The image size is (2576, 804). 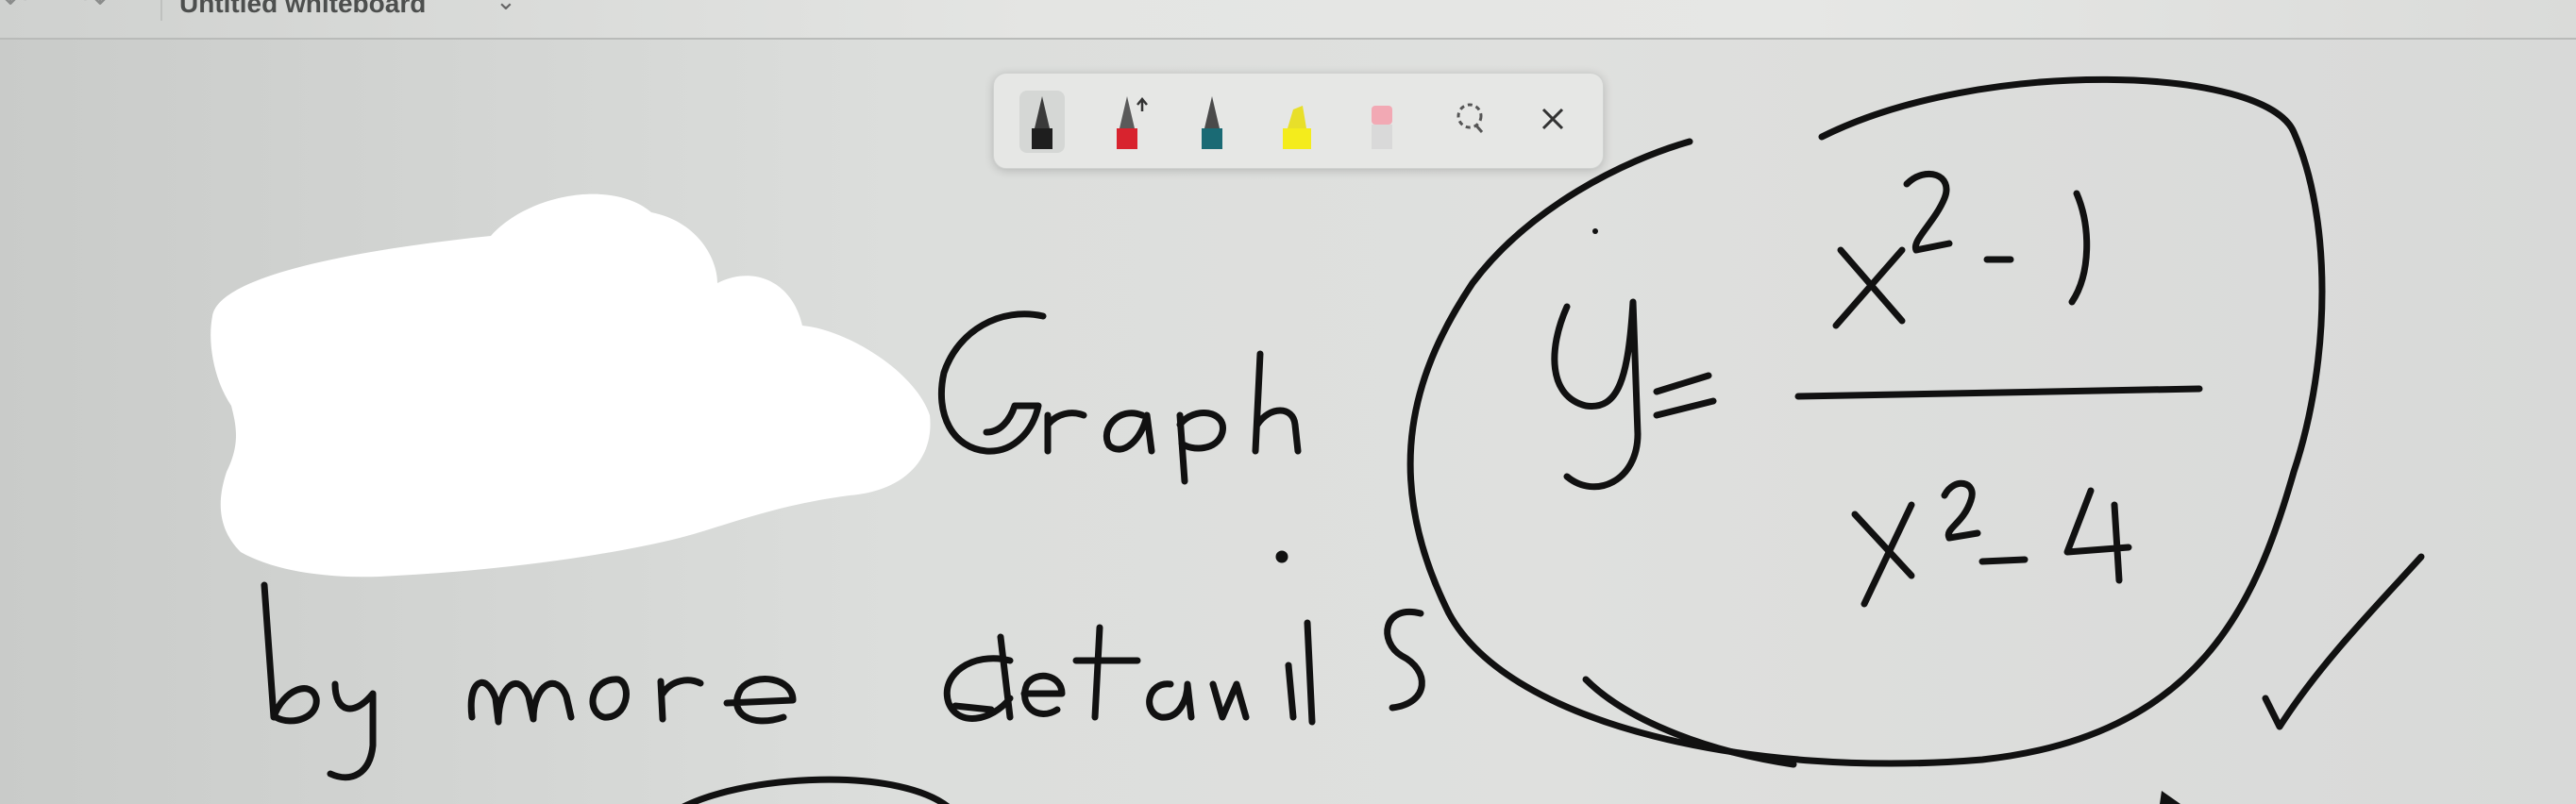 What do you see at coordinates (570, 385) in the screenshot?
I see `redaction-blob` at bounding box center [570, 385].